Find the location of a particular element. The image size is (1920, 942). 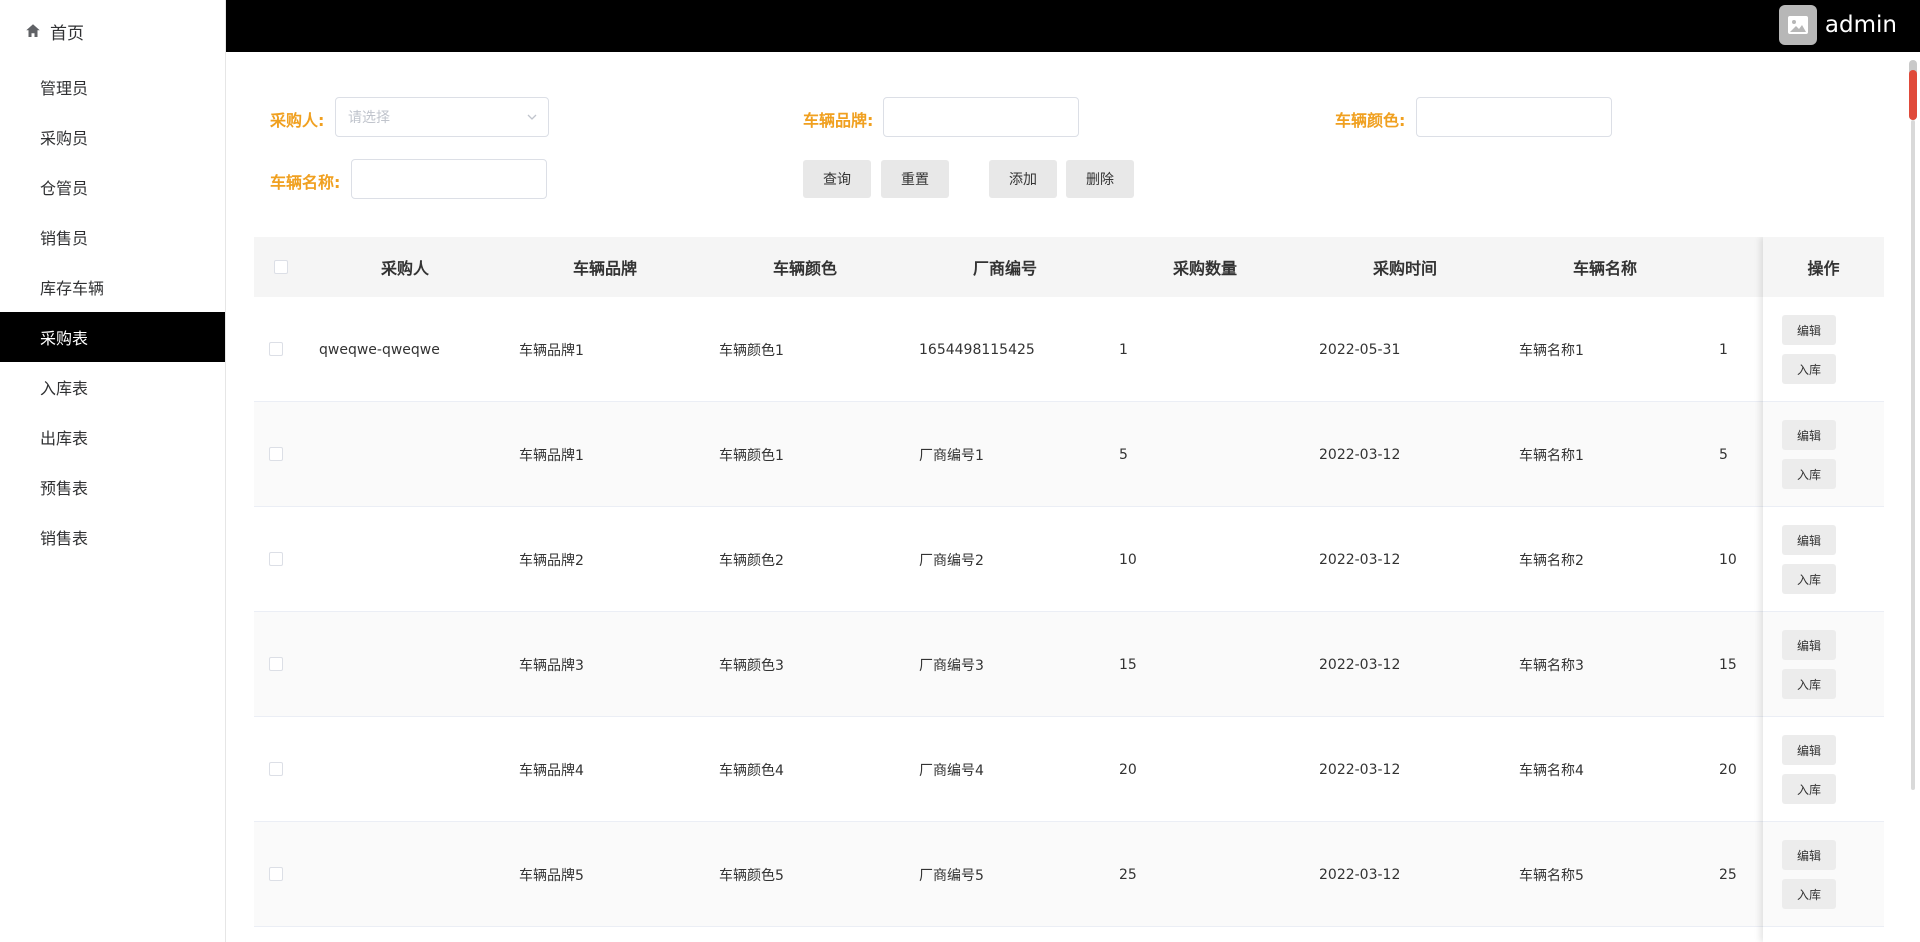

color-input is located at coordinates (1514, 117).